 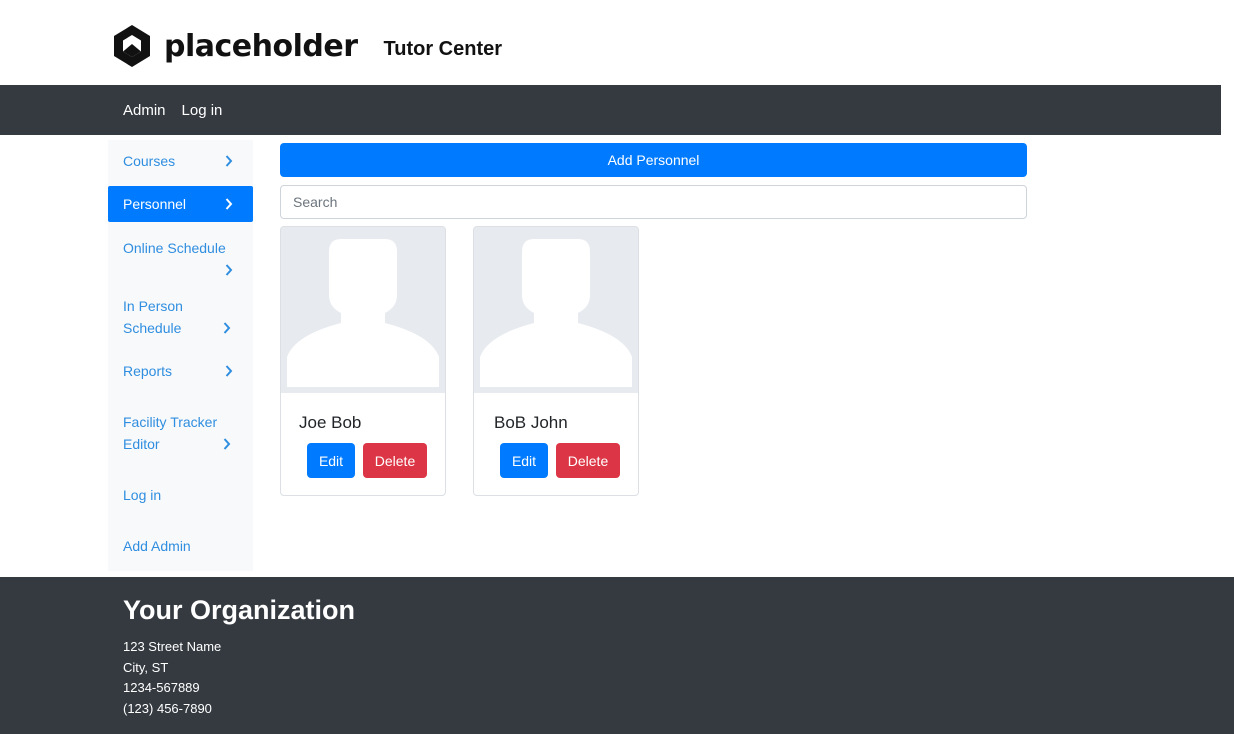 I want to click on personnel-name: Joe Bob, so click(x=330, y=422).